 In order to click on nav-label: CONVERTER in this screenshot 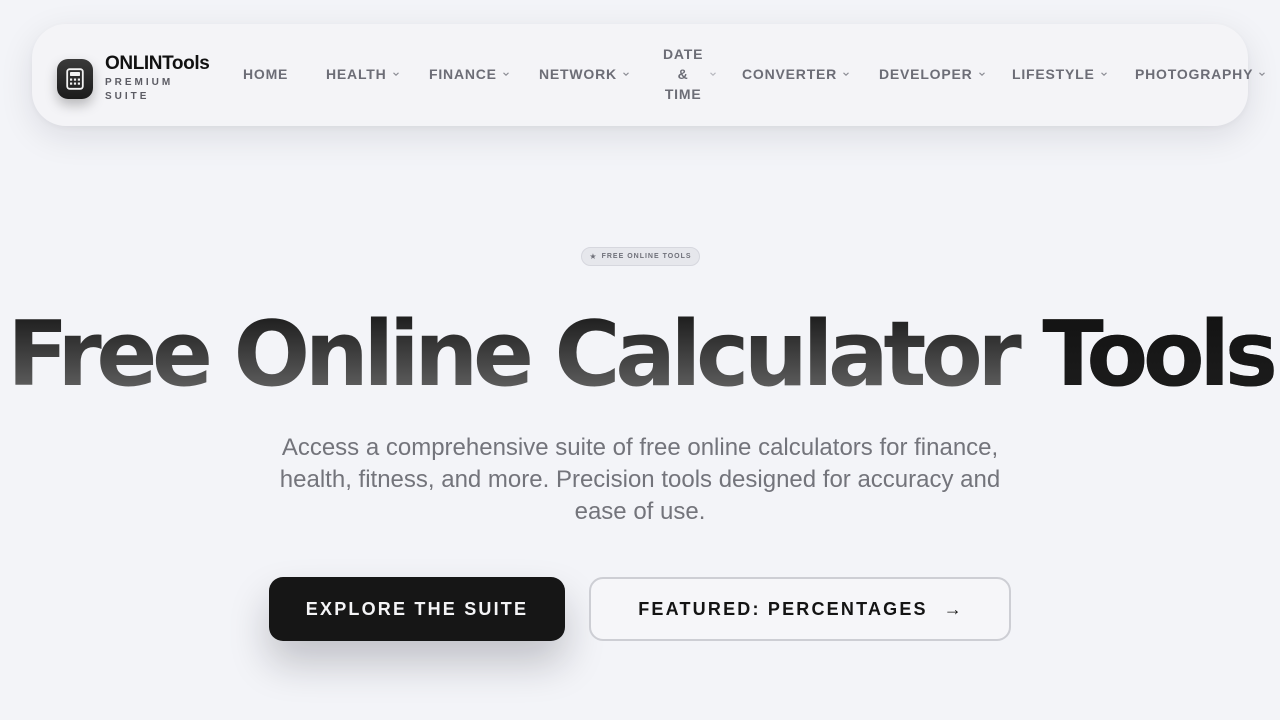, I will do `click(790, 74)`.